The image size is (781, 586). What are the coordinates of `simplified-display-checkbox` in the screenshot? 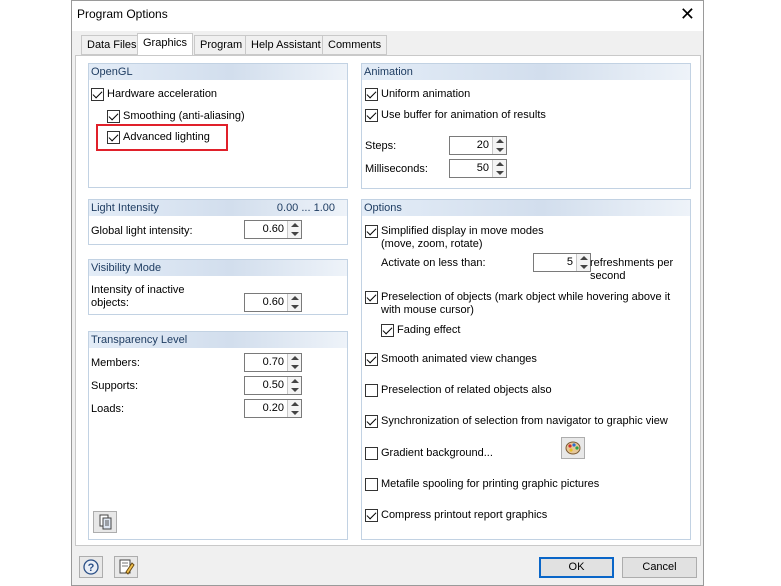 It's located at (371, 231).